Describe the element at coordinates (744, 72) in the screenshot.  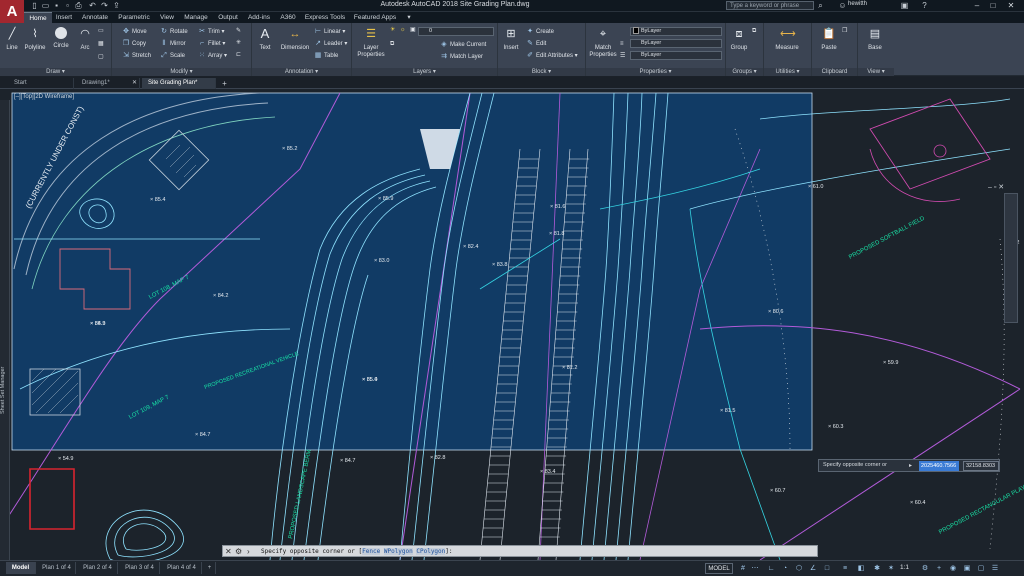
I see `panel-groups-title: Groups ▾` at that location.